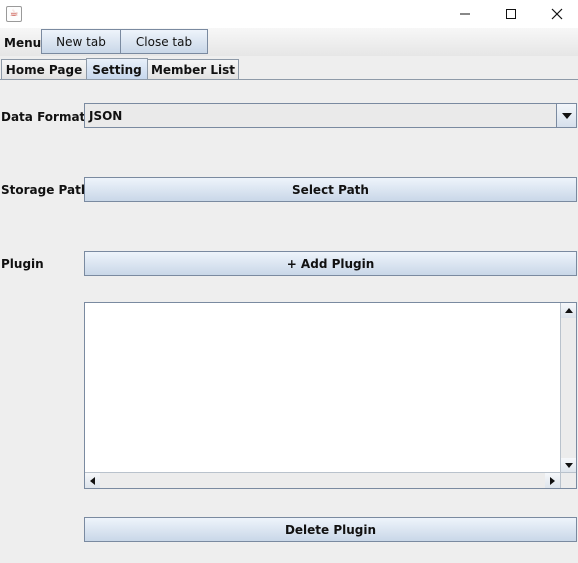  I want to click on maximize-button, so click(511, 14).